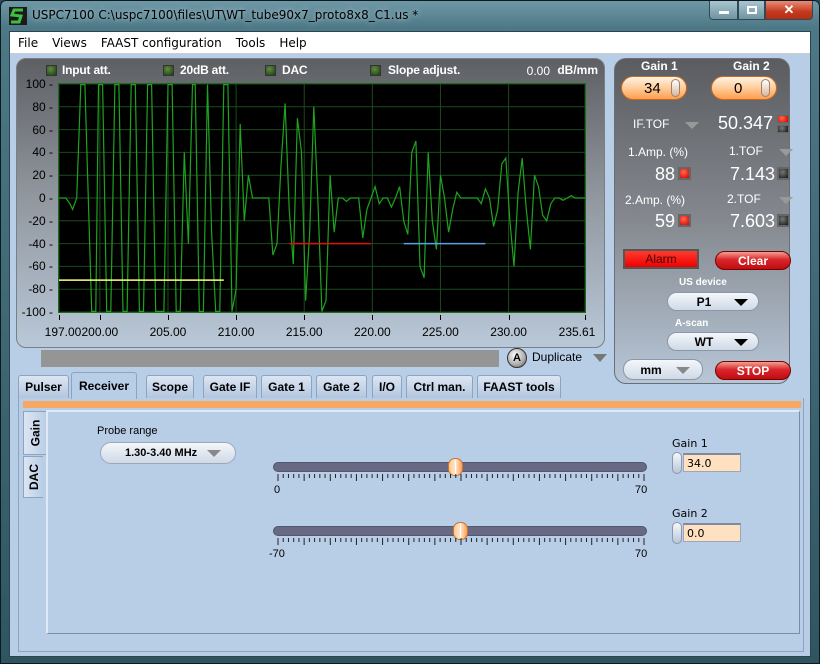  What do you see at coordinates (43, 386) in the screenshot?
I see `tab-pulser: Pulser` at bounding box center [43, 386].